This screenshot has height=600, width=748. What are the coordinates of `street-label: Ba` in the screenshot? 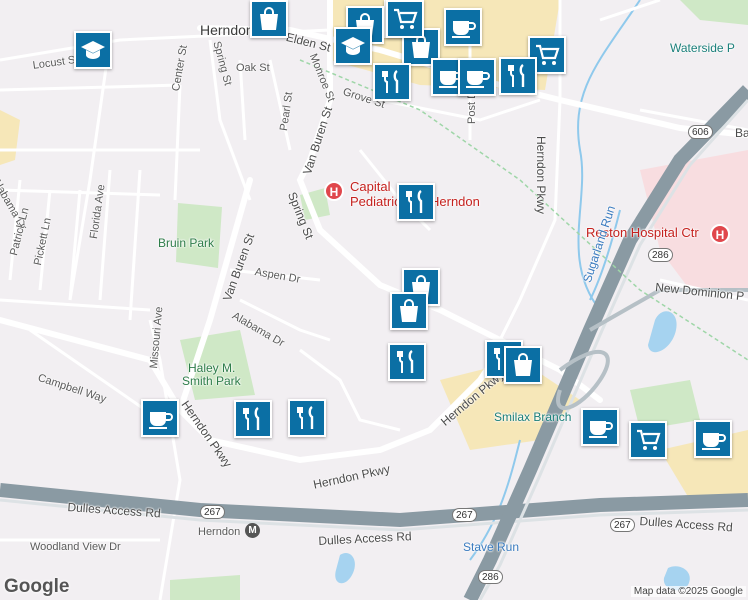 It's located at (741, 133).